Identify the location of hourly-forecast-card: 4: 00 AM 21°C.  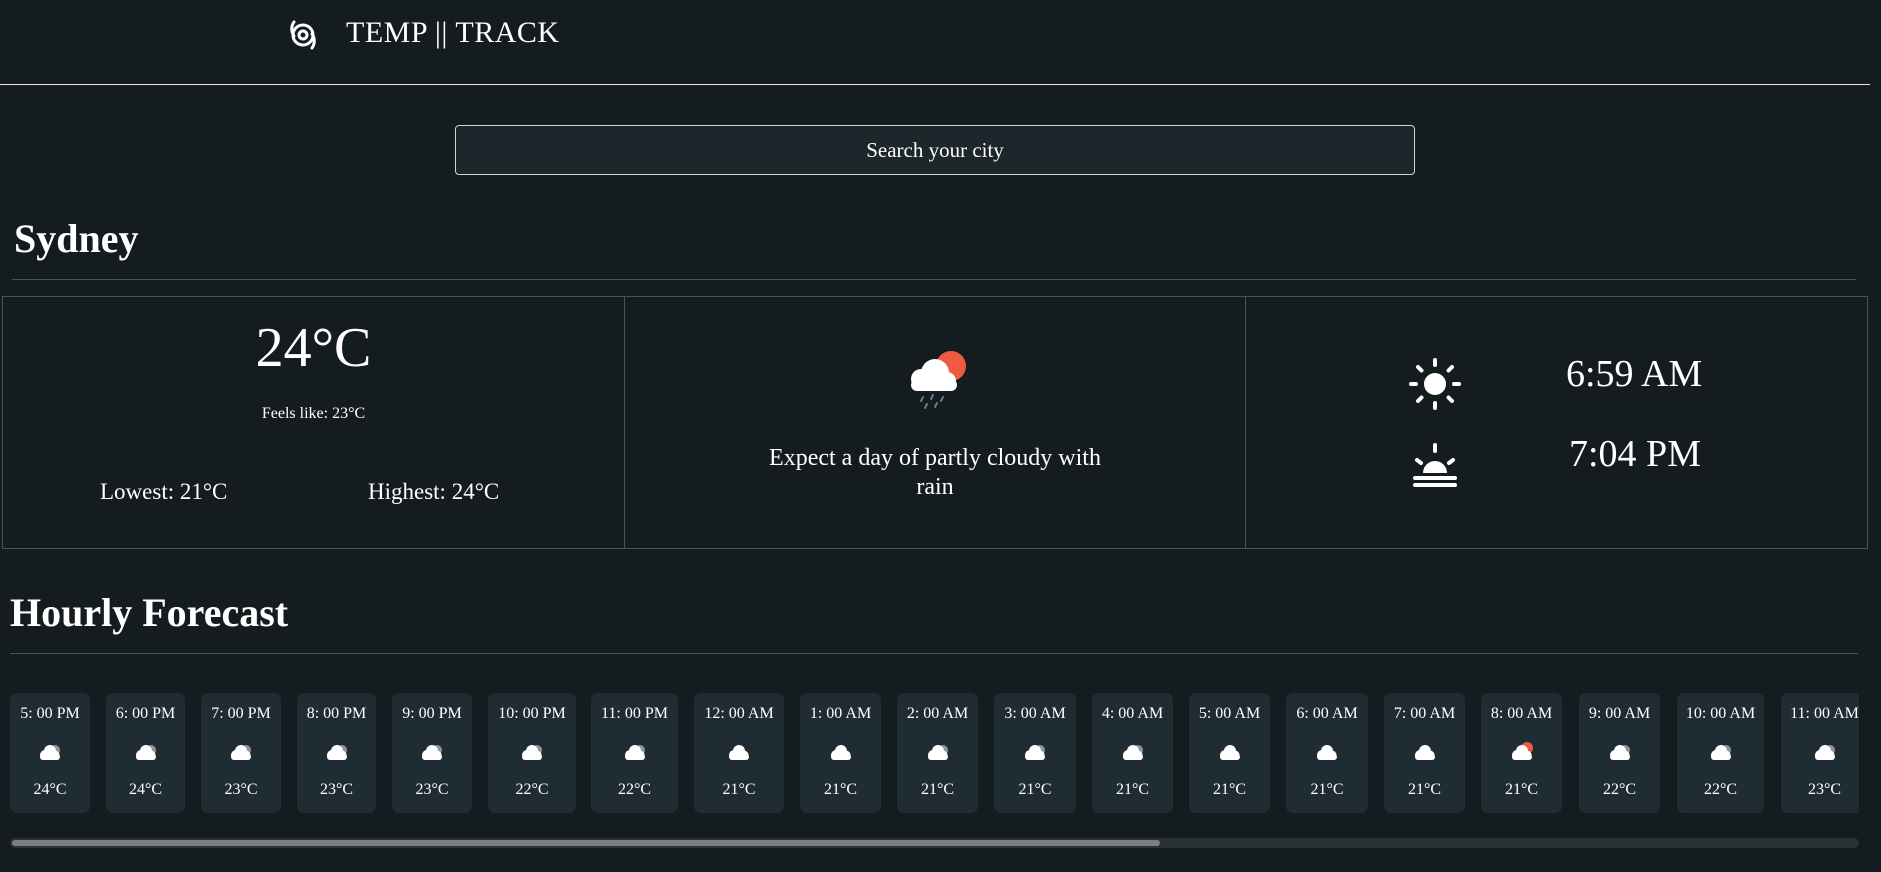
(1132, 753).